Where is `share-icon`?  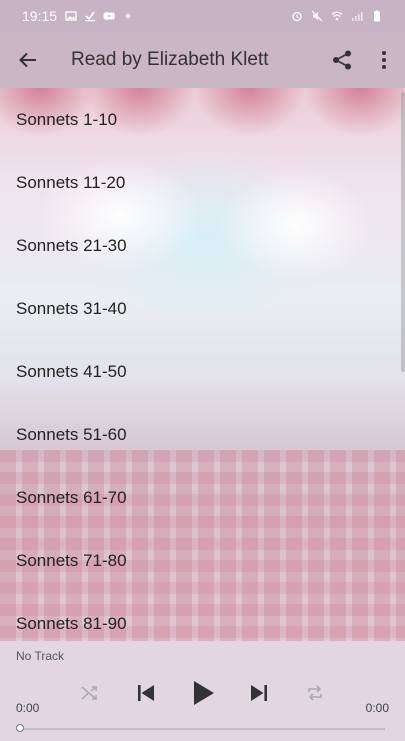
share-icon is located at coordinates (342, 60).